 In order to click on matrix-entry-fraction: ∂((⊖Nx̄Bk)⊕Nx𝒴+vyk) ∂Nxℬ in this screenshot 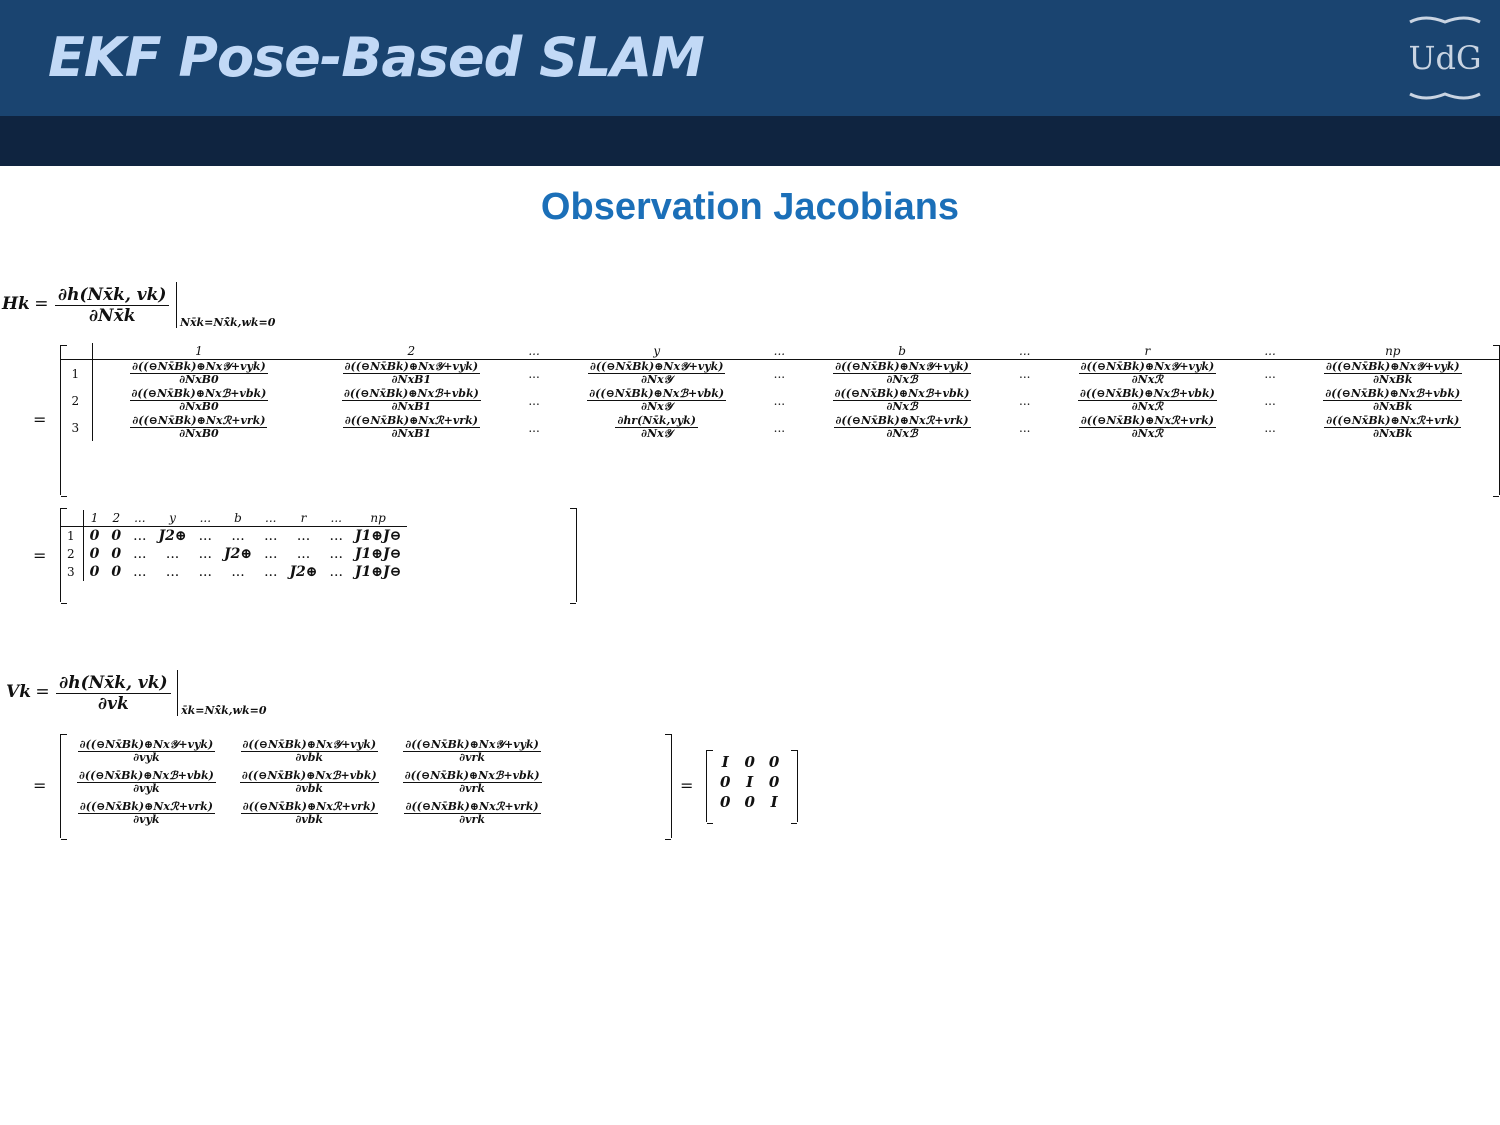, I will do `click(902, 373)`.